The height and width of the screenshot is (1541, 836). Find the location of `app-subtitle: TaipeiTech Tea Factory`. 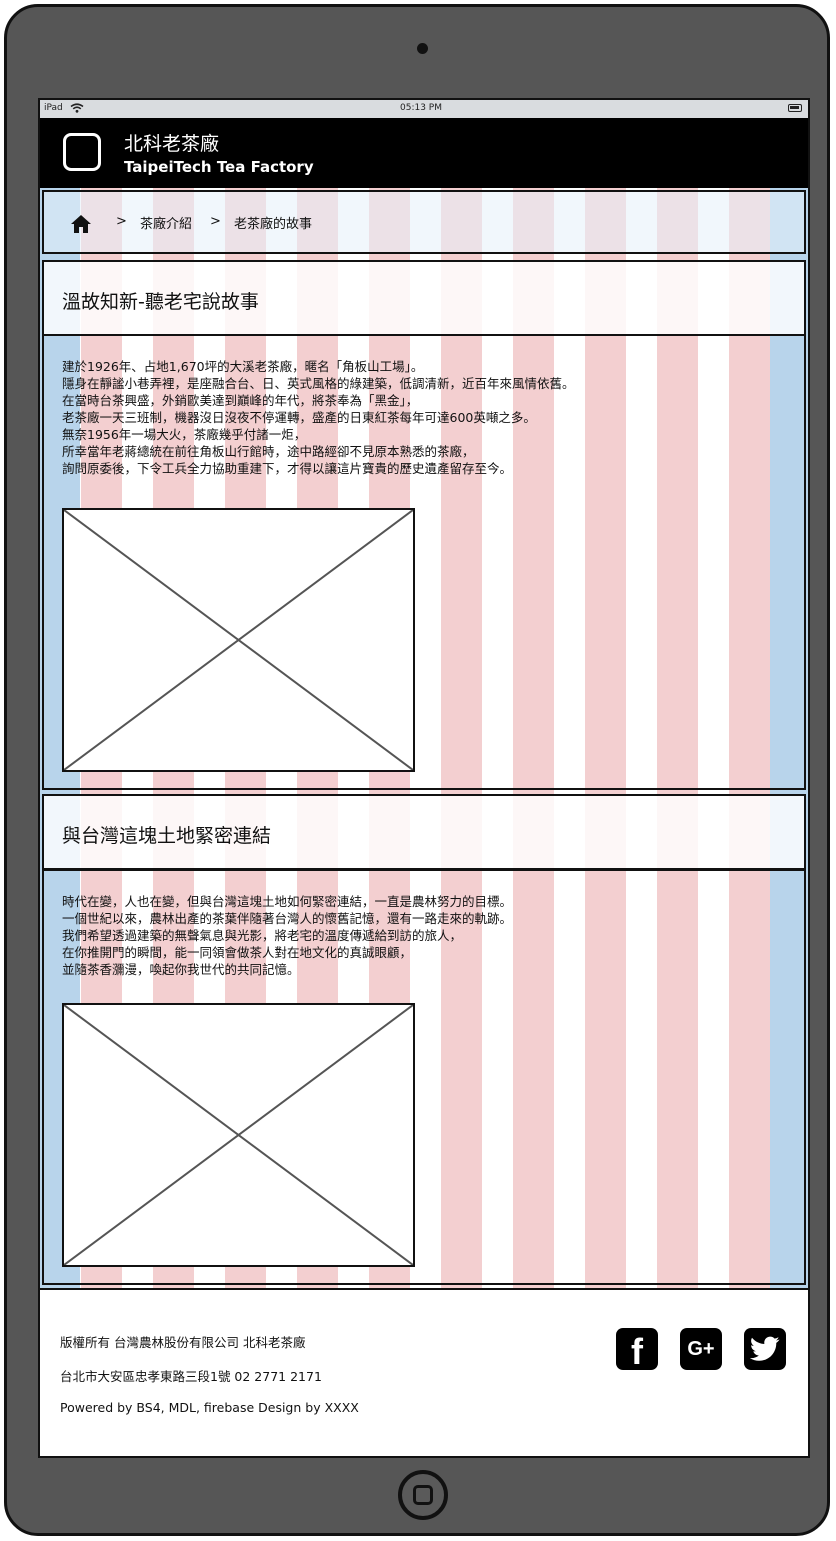

app-subtitle: TaipeiTech Tea Factory is located at coordinates (219, 167).